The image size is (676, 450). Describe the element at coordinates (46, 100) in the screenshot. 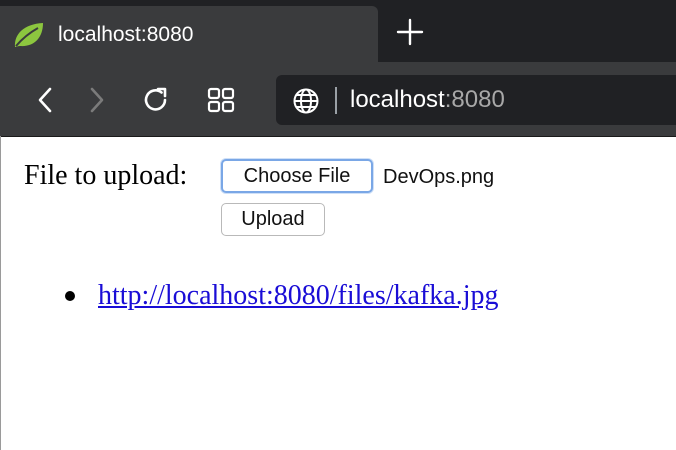

I see `back-icon` at that location.